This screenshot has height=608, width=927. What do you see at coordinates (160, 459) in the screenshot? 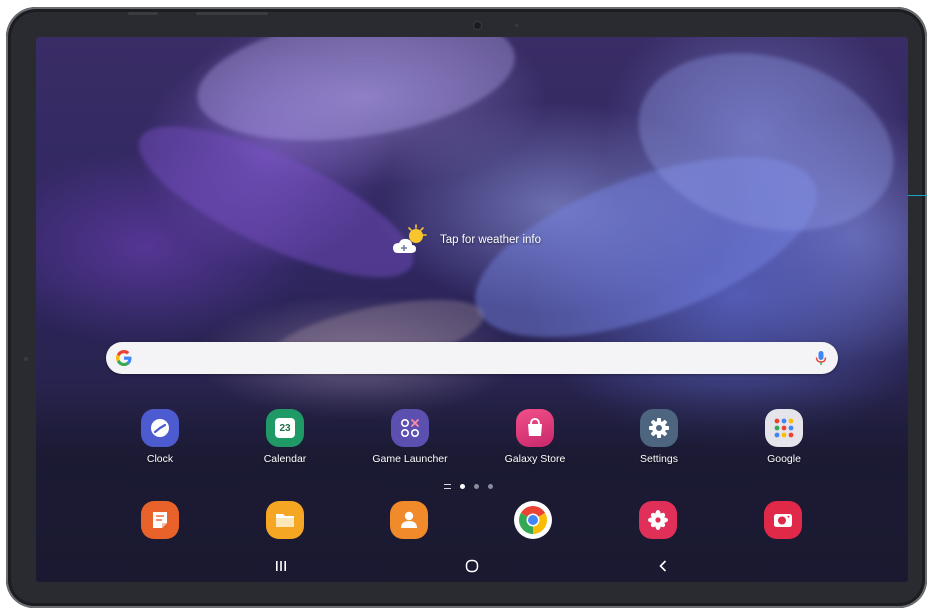
I see `app-label: Clock` at bounding box center [160, 459].